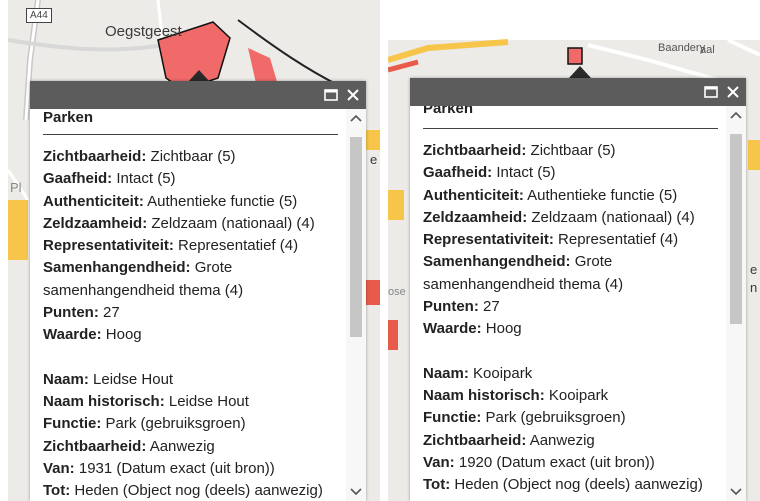  Describe the element at coordinates (39, 15) in the screenshot. I see `road-label: A44` at that location.